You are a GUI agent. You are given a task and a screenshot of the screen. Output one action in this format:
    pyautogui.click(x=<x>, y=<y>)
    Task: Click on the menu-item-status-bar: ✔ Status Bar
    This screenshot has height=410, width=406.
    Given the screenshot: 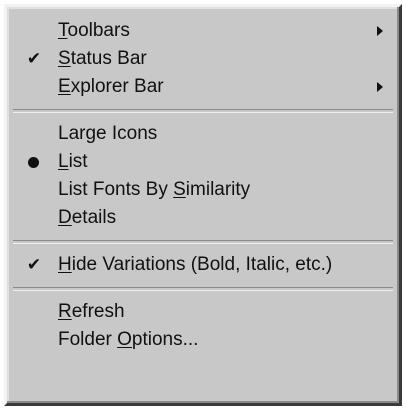 What is the action you would take?
    pyautogui.click(x=203, y=59)
    